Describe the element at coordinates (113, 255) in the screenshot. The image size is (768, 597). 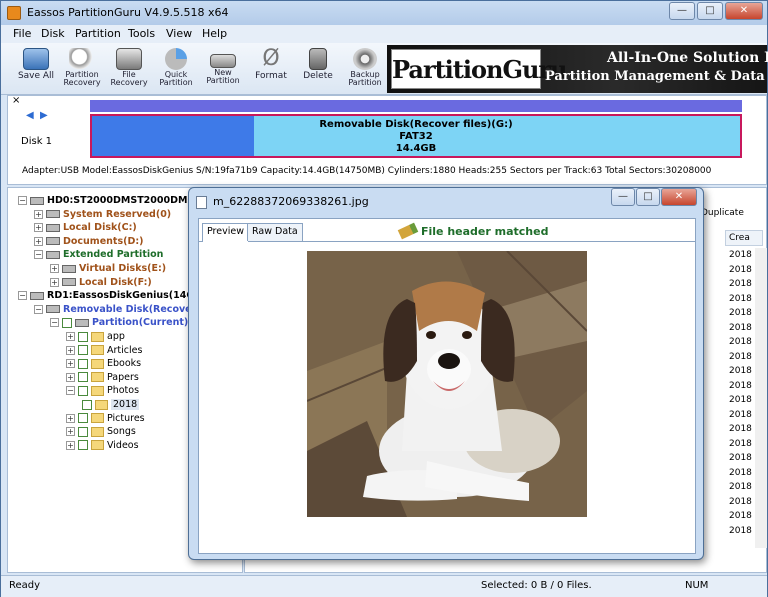
I see `tree-item-label: Extended Partition` at that location.